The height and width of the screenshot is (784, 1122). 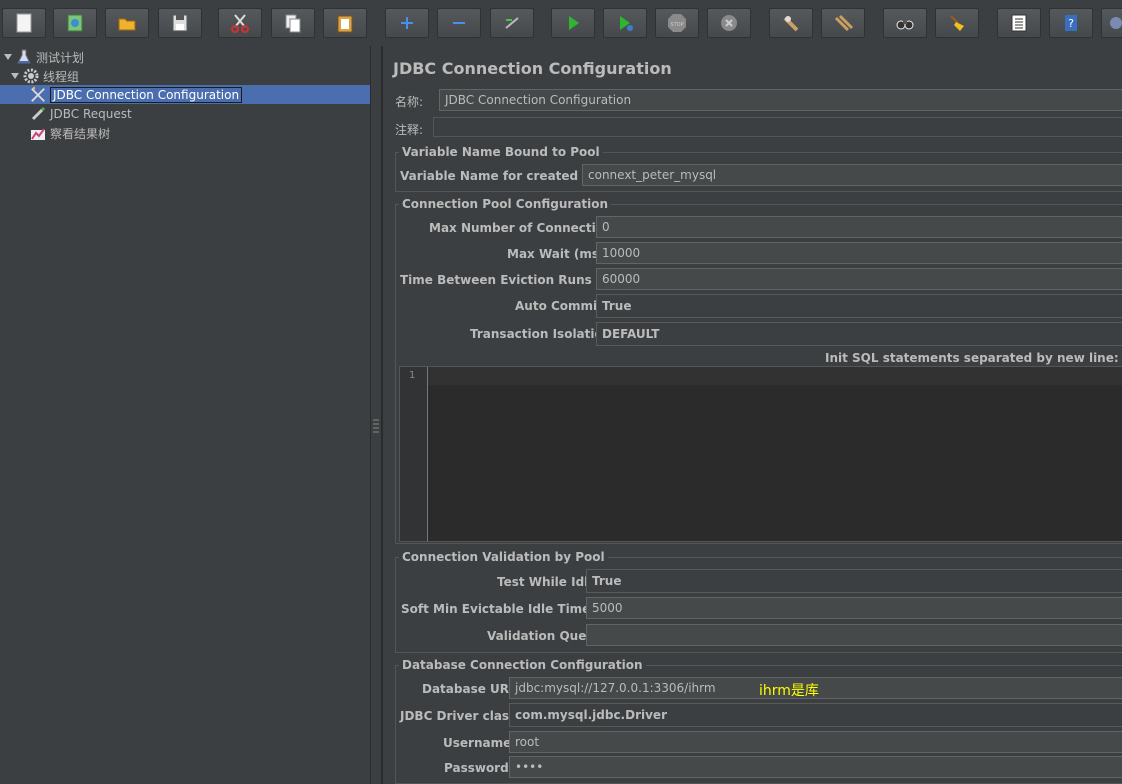 I want to click on line-number: 1, so click(x=412, y=375).